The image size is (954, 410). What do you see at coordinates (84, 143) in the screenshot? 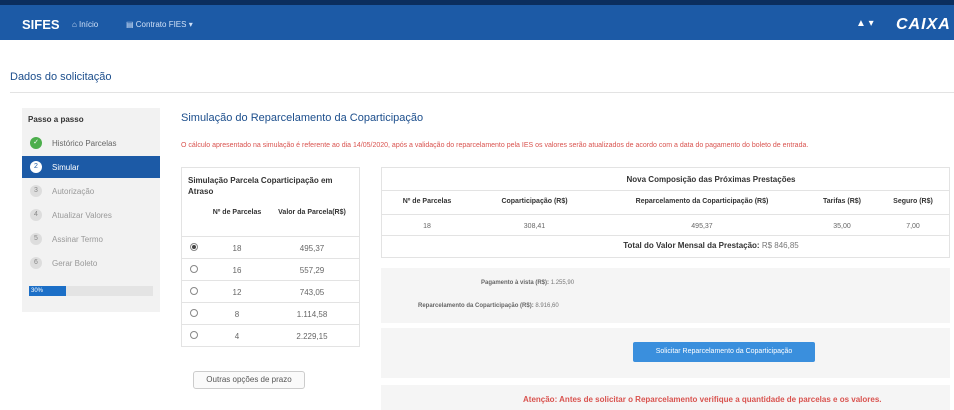
I see `step-label: Histórico Parcelas` at bounding box center [84, 143].